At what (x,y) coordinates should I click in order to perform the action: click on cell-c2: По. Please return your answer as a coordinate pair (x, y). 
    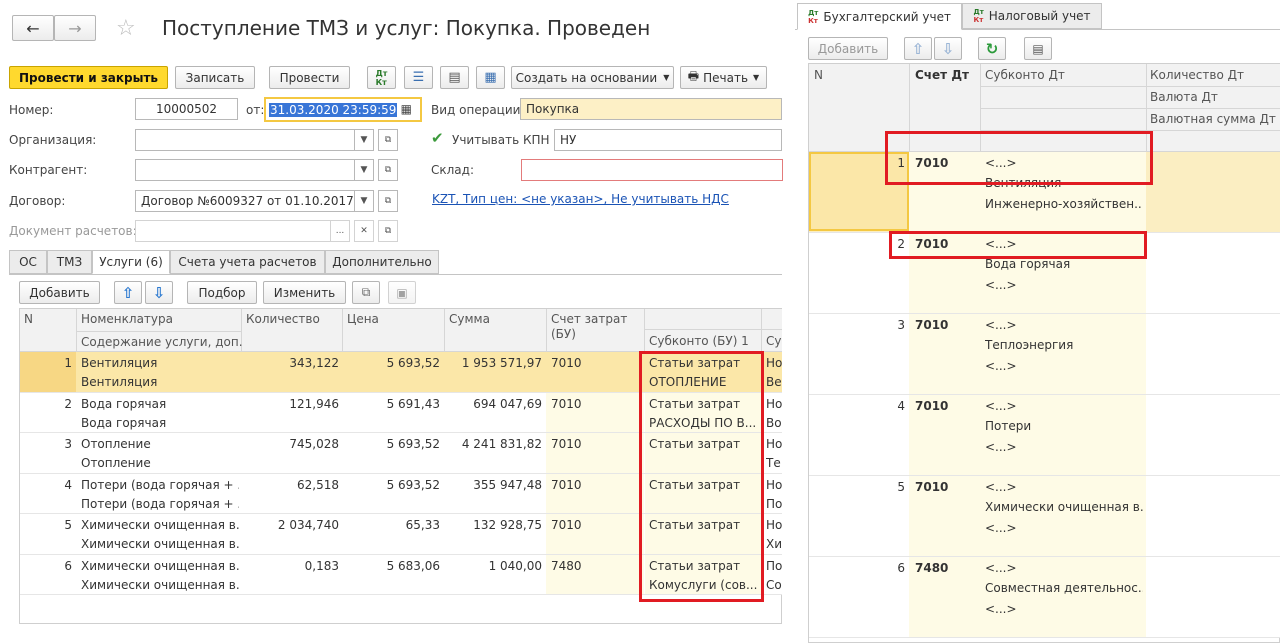
    Looking at the image, I should click on (774, 503).